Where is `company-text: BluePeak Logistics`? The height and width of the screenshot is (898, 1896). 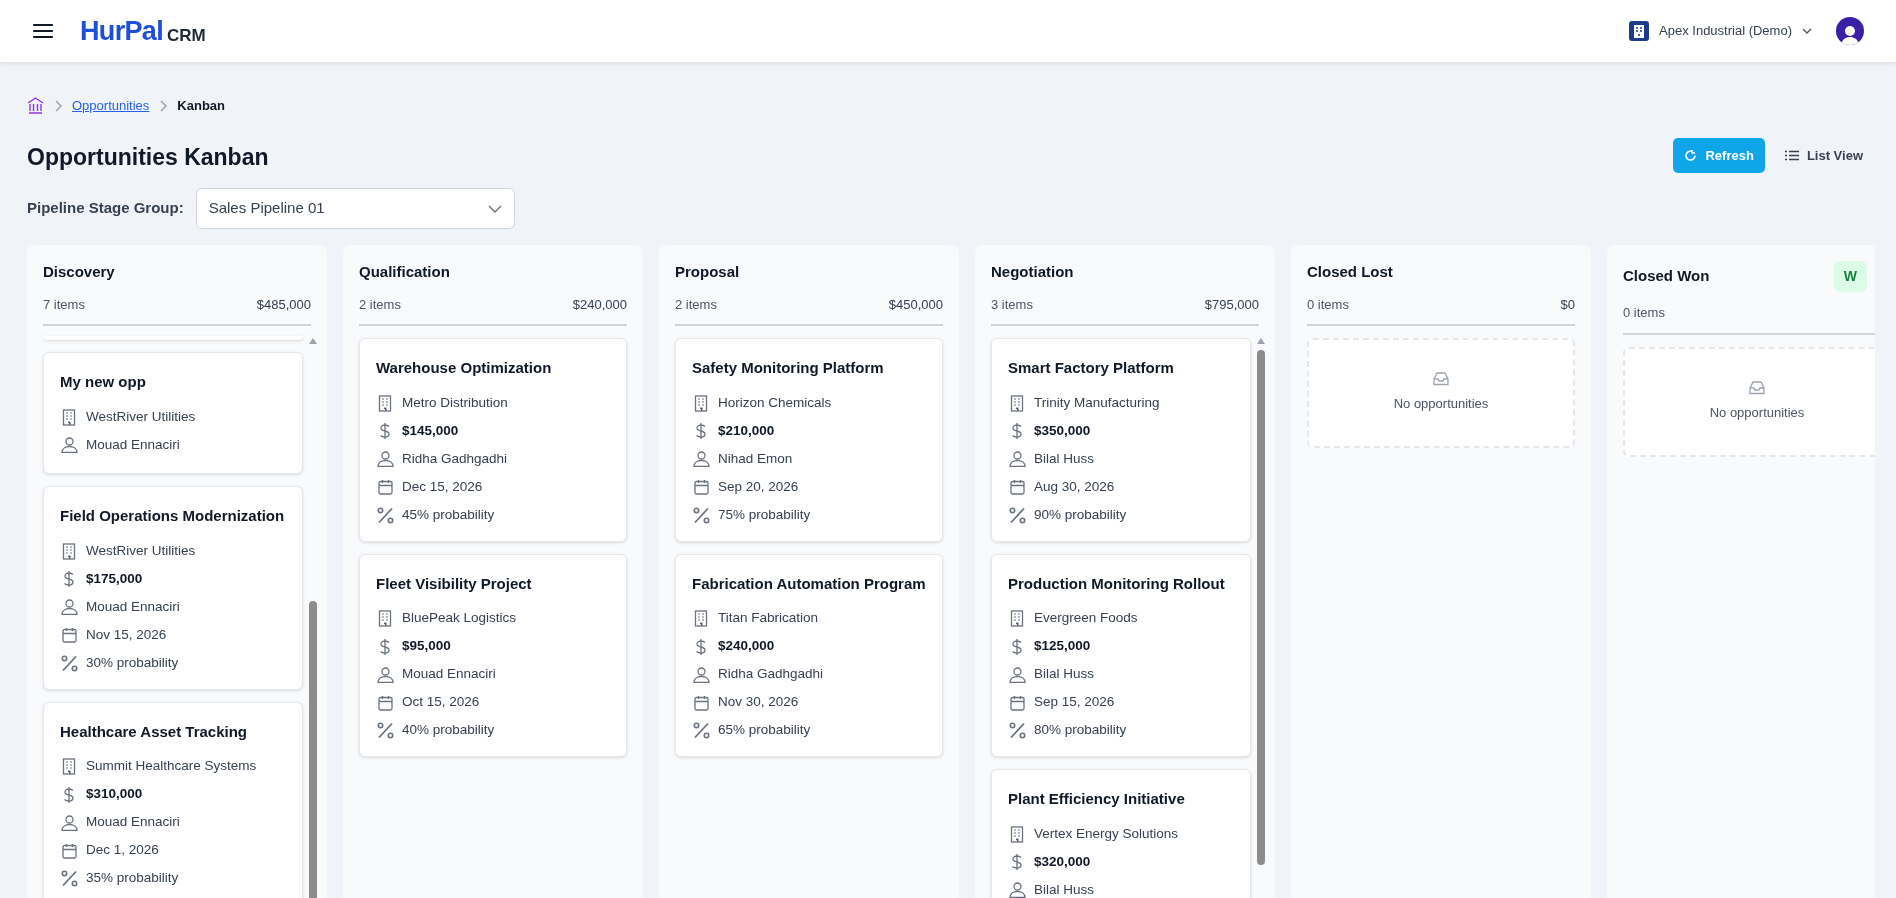
company-text: BluePeak Logistics is located at coordinates (459, 618).